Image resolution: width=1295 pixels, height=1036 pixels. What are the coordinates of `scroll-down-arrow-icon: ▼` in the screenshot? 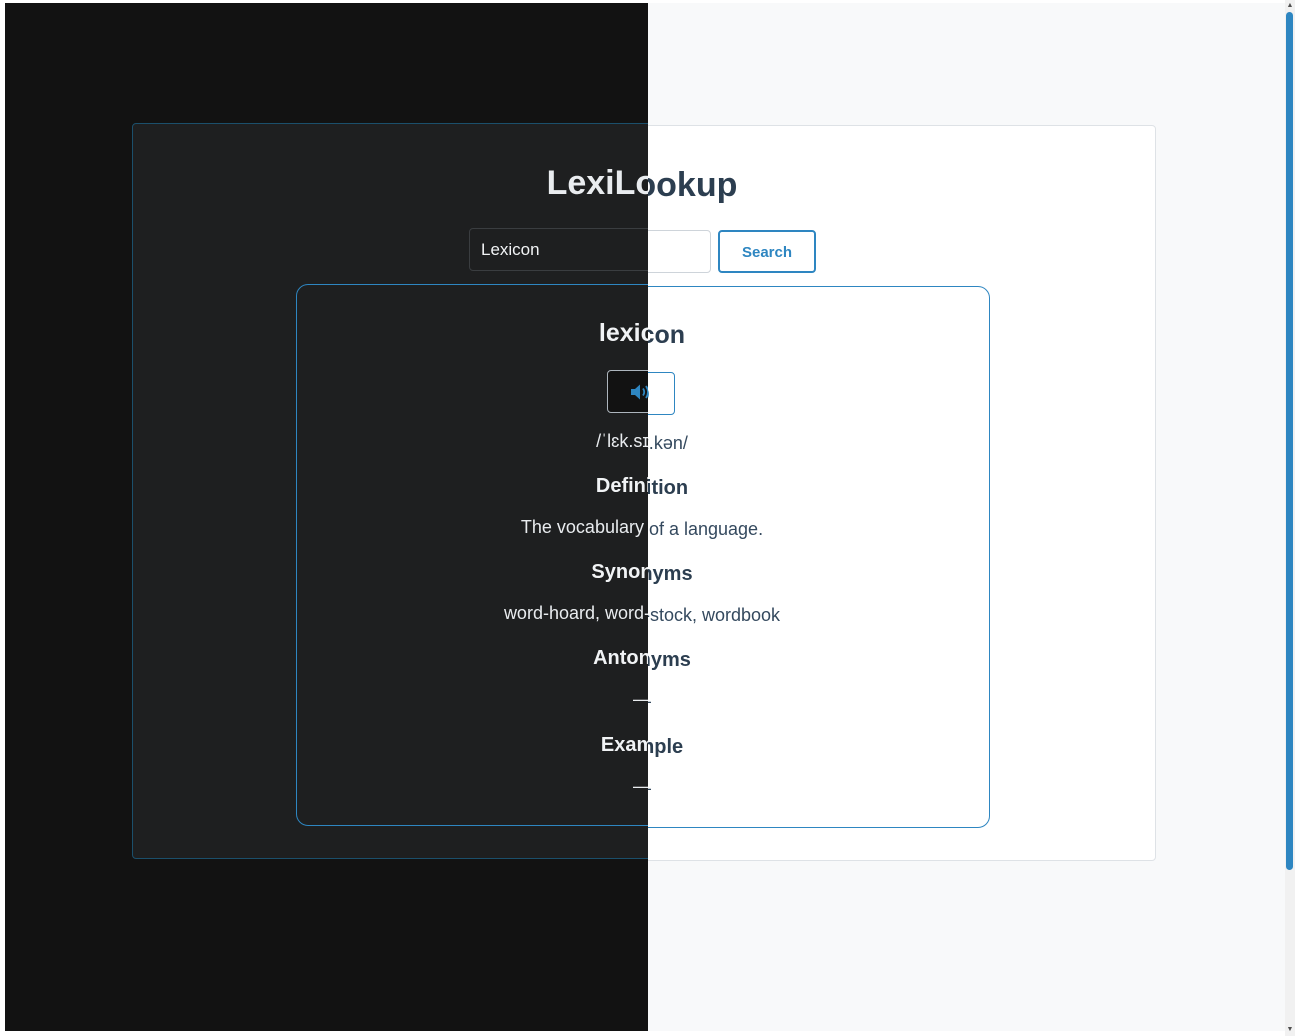 It's located at (1290, 1030).